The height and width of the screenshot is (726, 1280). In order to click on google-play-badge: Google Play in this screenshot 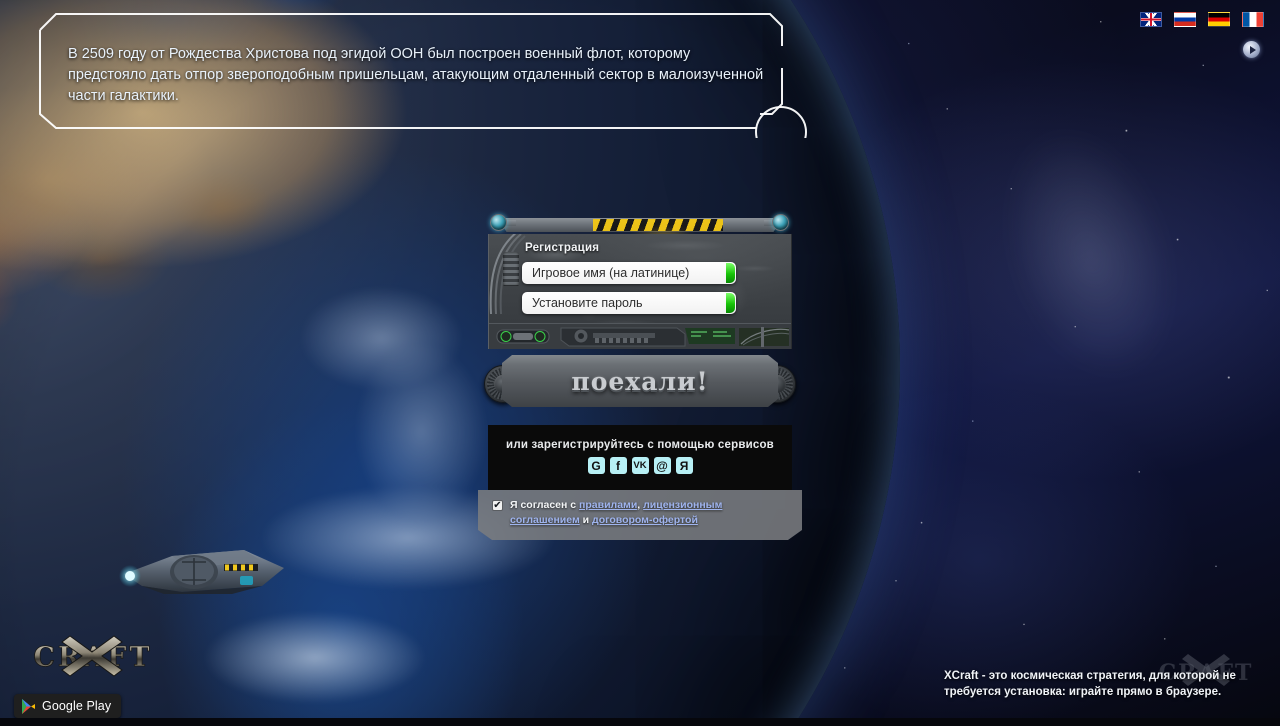, I will do `click(68, 706)`.